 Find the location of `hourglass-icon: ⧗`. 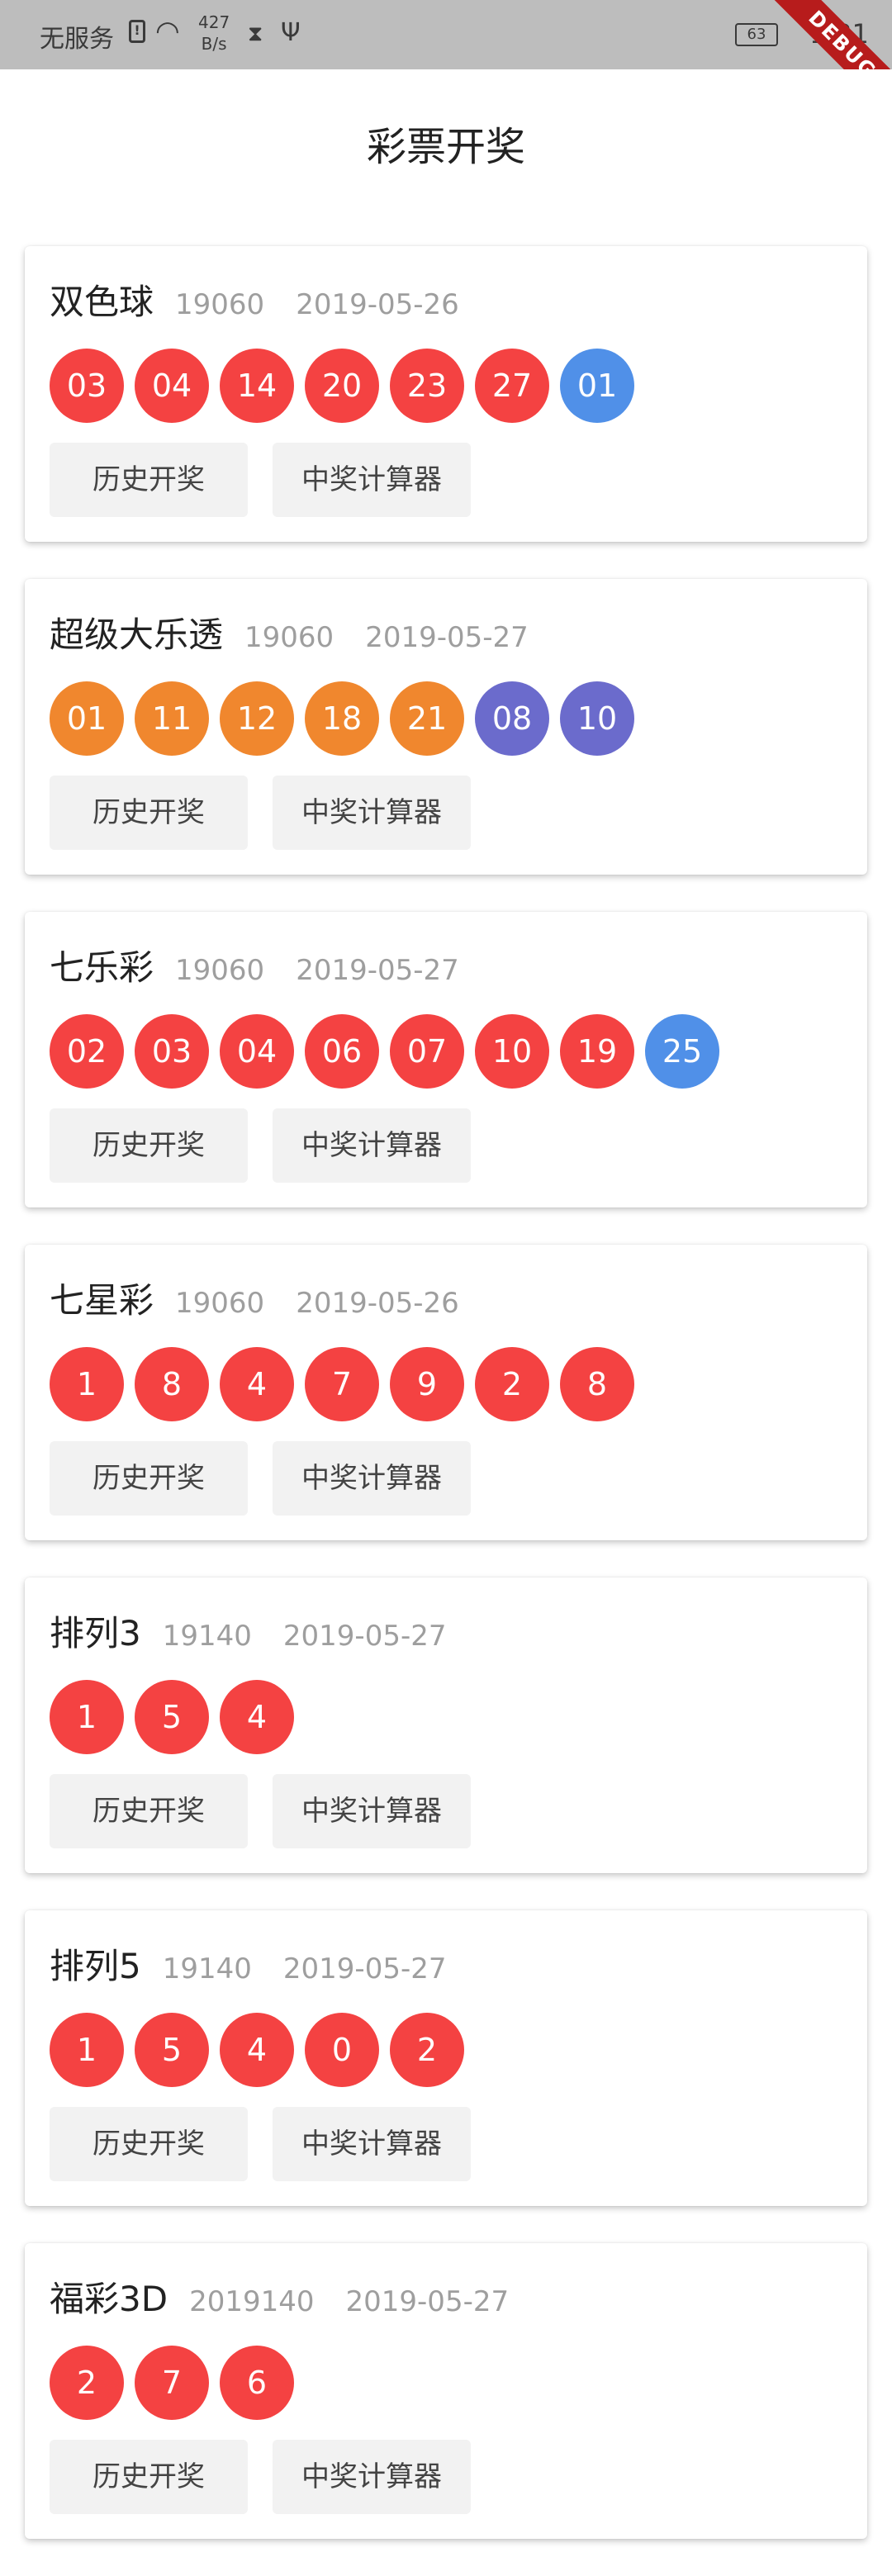

hourglass-icon: ⧗ is located at coordinates (256, 33).